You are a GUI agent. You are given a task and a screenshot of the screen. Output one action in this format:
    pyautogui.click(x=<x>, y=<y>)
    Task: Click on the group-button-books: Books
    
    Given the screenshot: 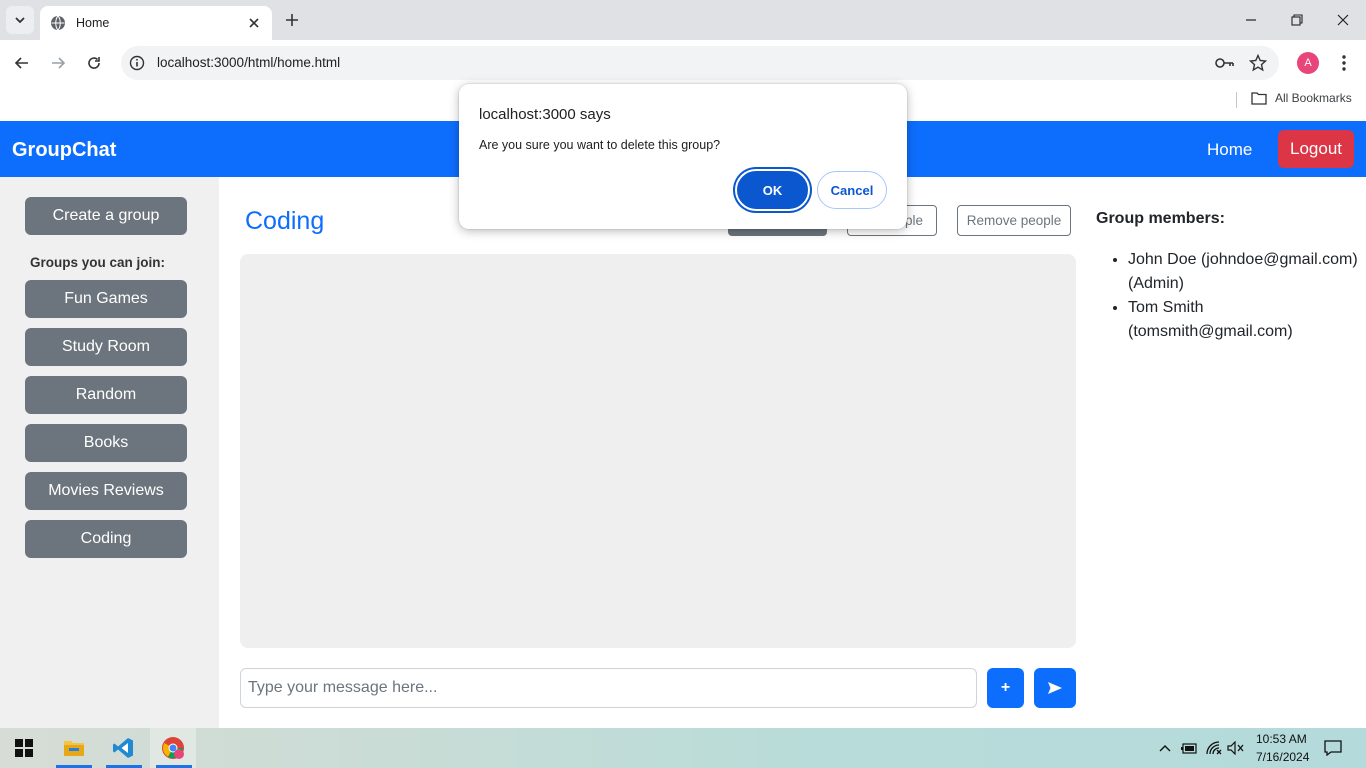 What is the action you would take?
    pyautogui.click(x=106, y=443)
    